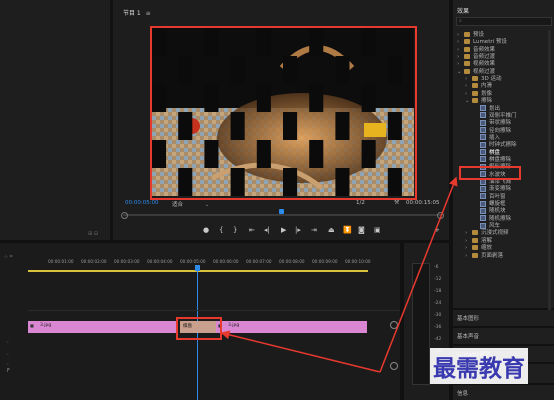  Describe the element at coordinates (479, 366) in the screenshot. I see `watermark-text: 最需教育` at that location.